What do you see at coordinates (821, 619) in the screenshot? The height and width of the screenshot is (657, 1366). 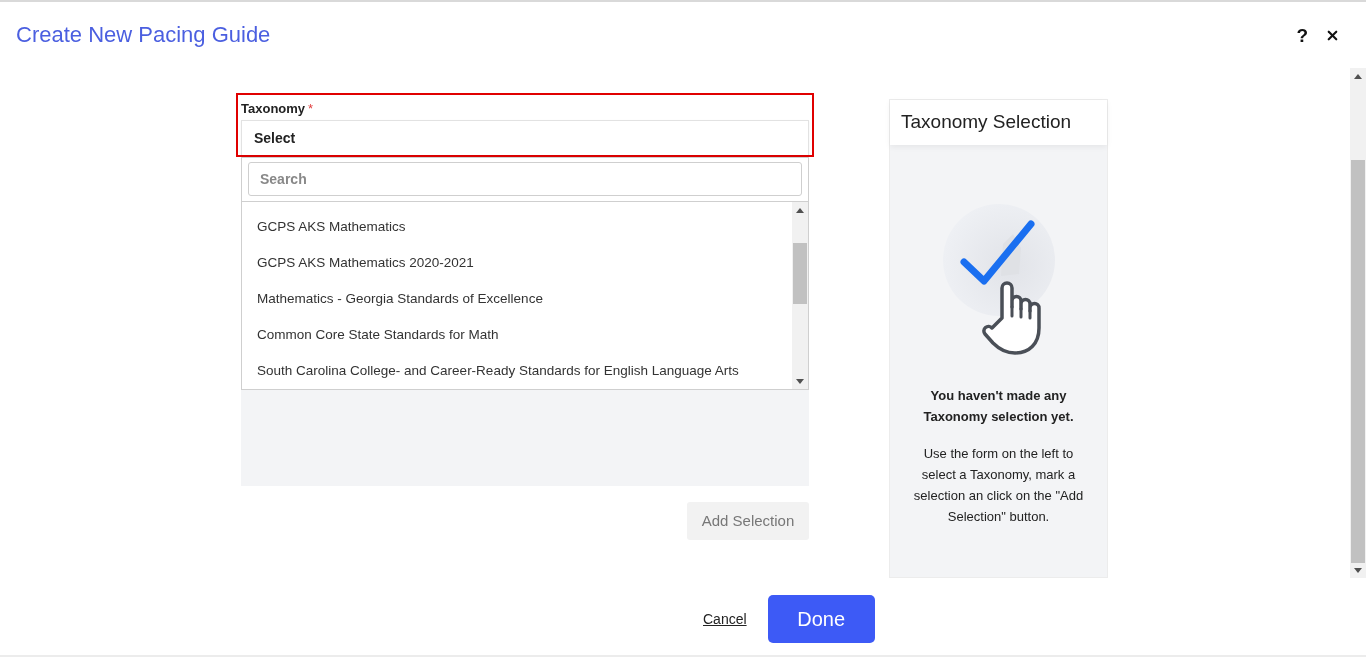 I see `done-button: Done` at bounding box center [821, 619].